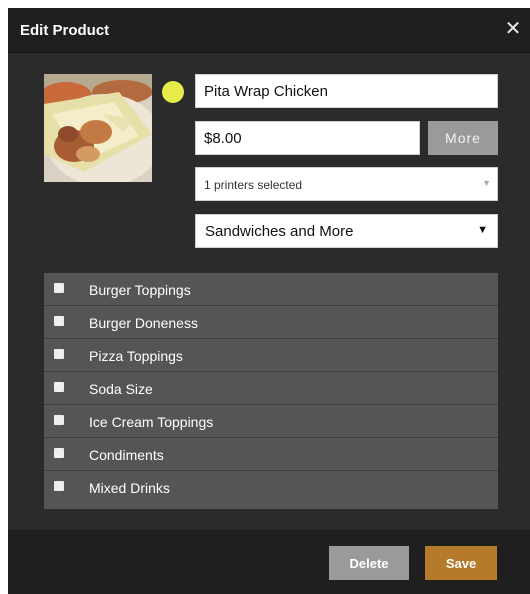  I want to click on option-label: Burger Toppings, so click(140, 290).